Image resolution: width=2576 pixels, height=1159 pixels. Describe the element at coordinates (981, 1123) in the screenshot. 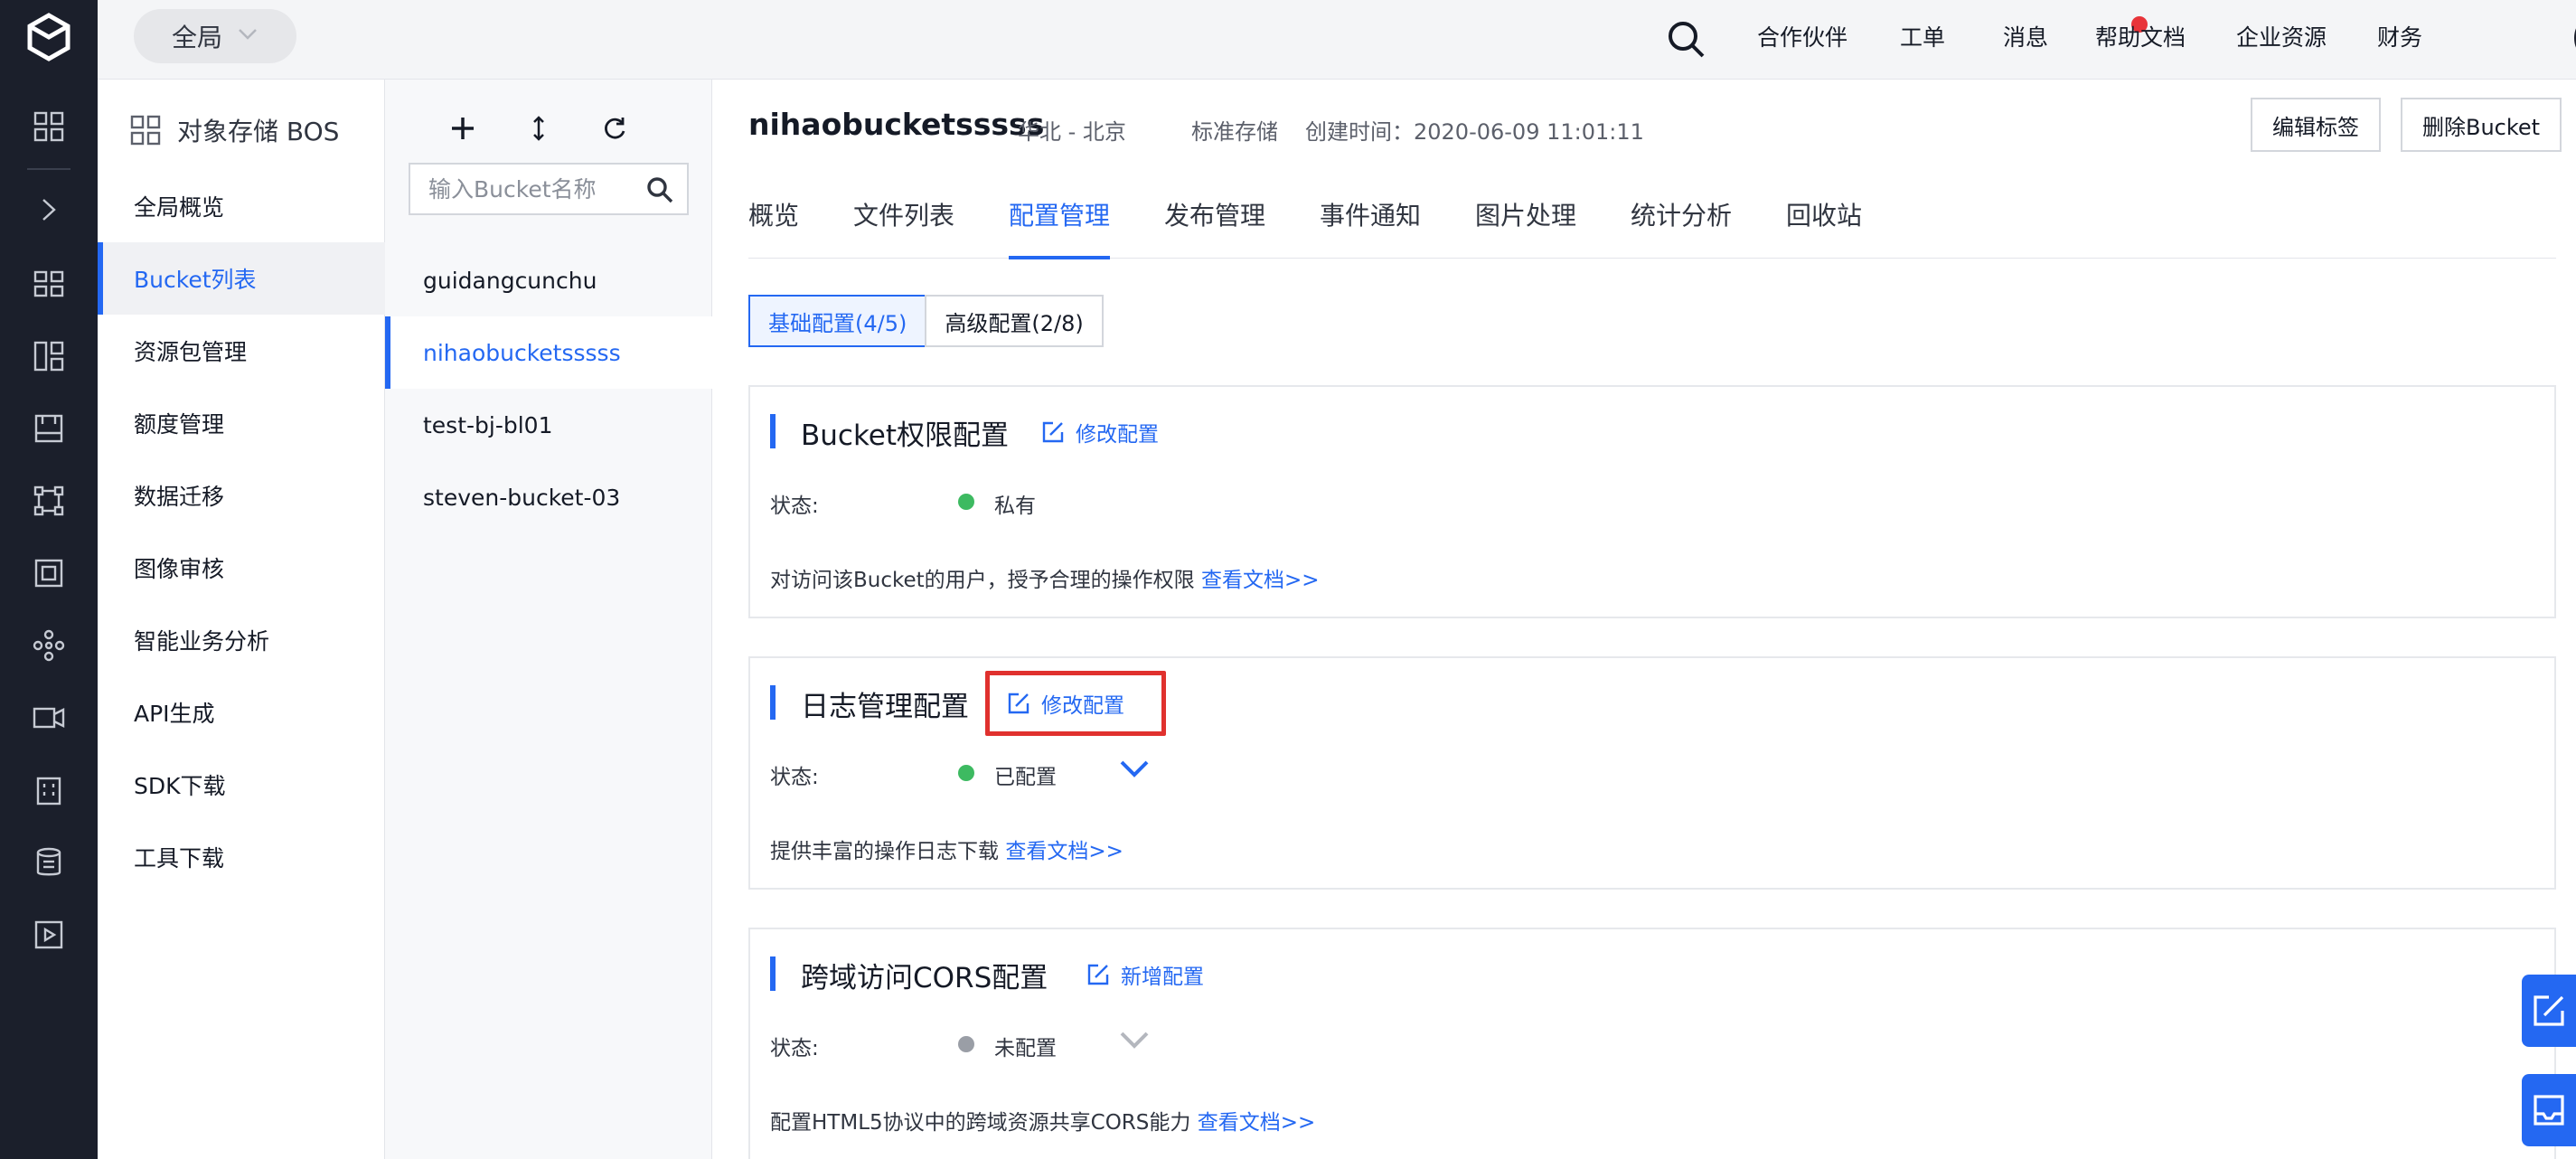

I see `card-description-text: 配置HTML5协议中的跨域资源共享CORS能力` at that location.